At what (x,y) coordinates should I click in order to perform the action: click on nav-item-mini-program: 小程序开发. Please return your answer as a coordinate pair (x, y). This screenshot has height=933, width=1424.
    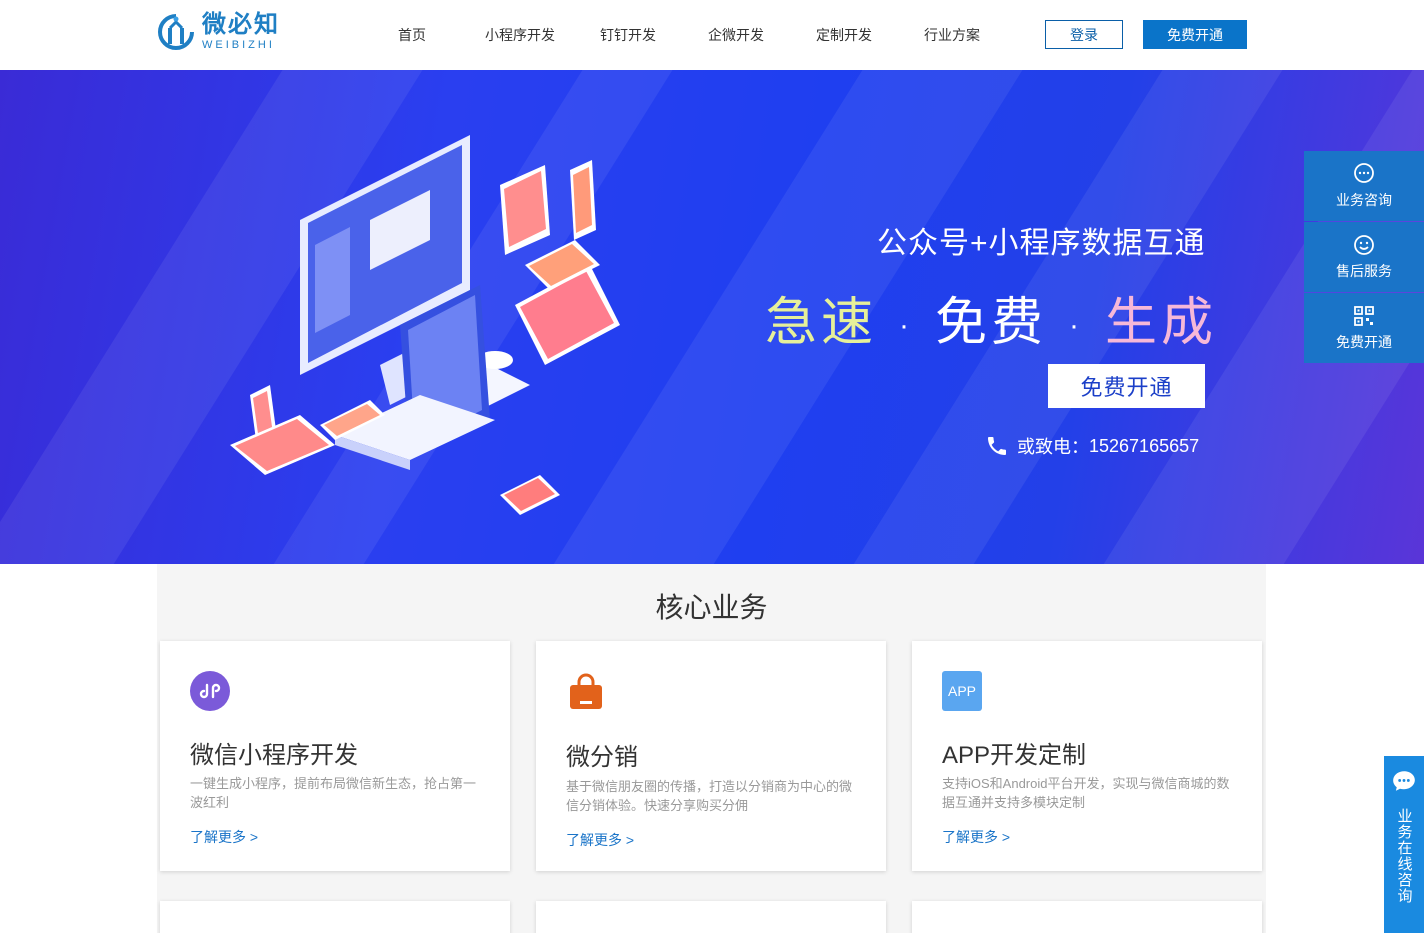
    Looking at the image, I should click on (520, 35).